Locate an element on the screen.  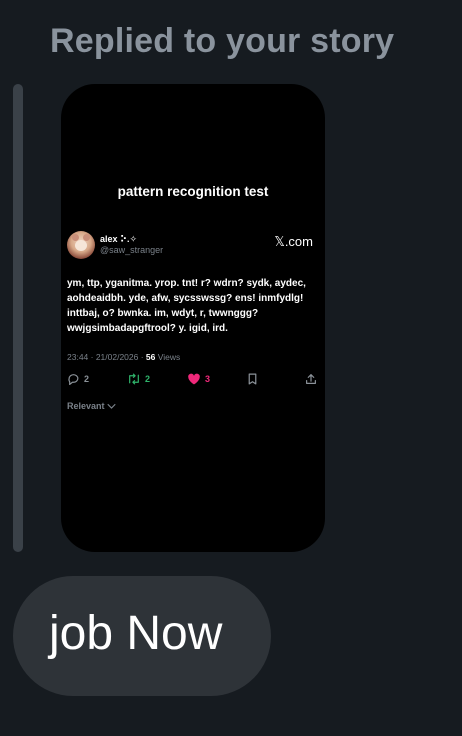
sort-relevant: Relevant is located at coordinates (91, 406).